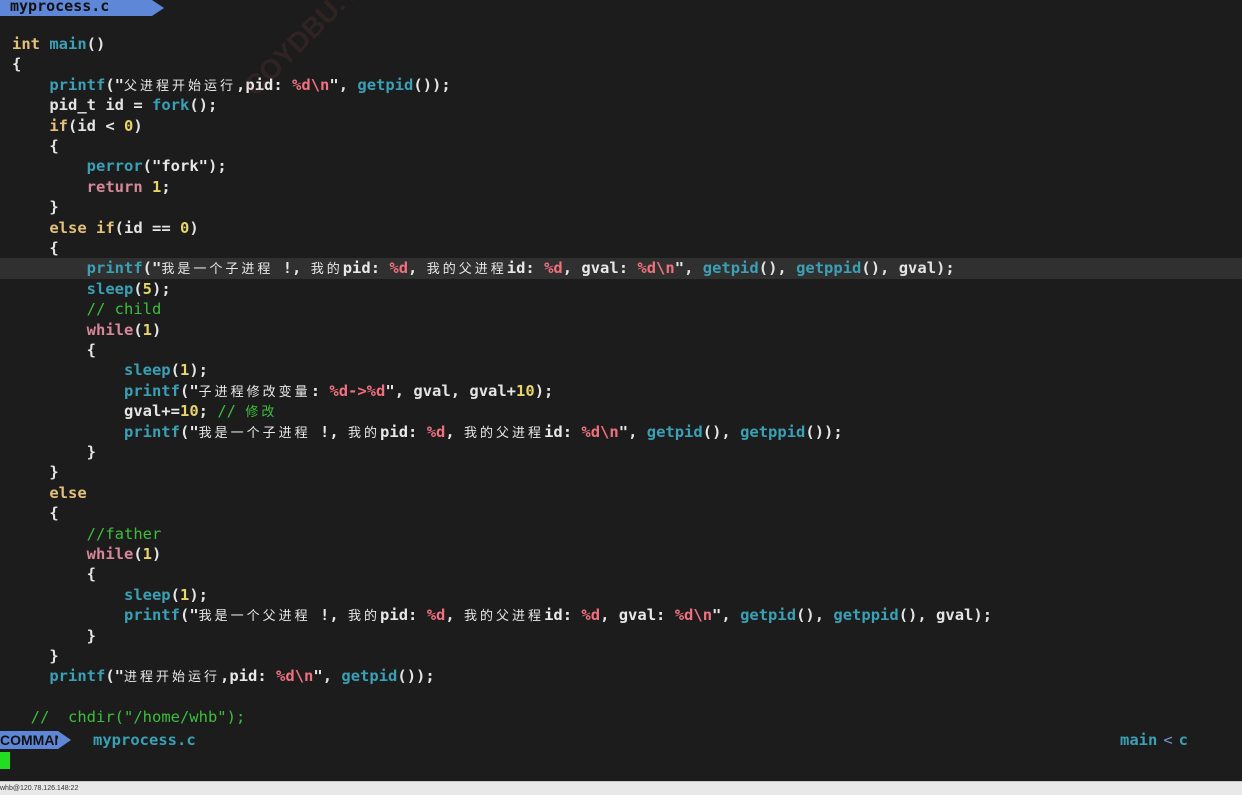  I want to click on code-line: // chdir("/home/whb");, so click(621, 717).